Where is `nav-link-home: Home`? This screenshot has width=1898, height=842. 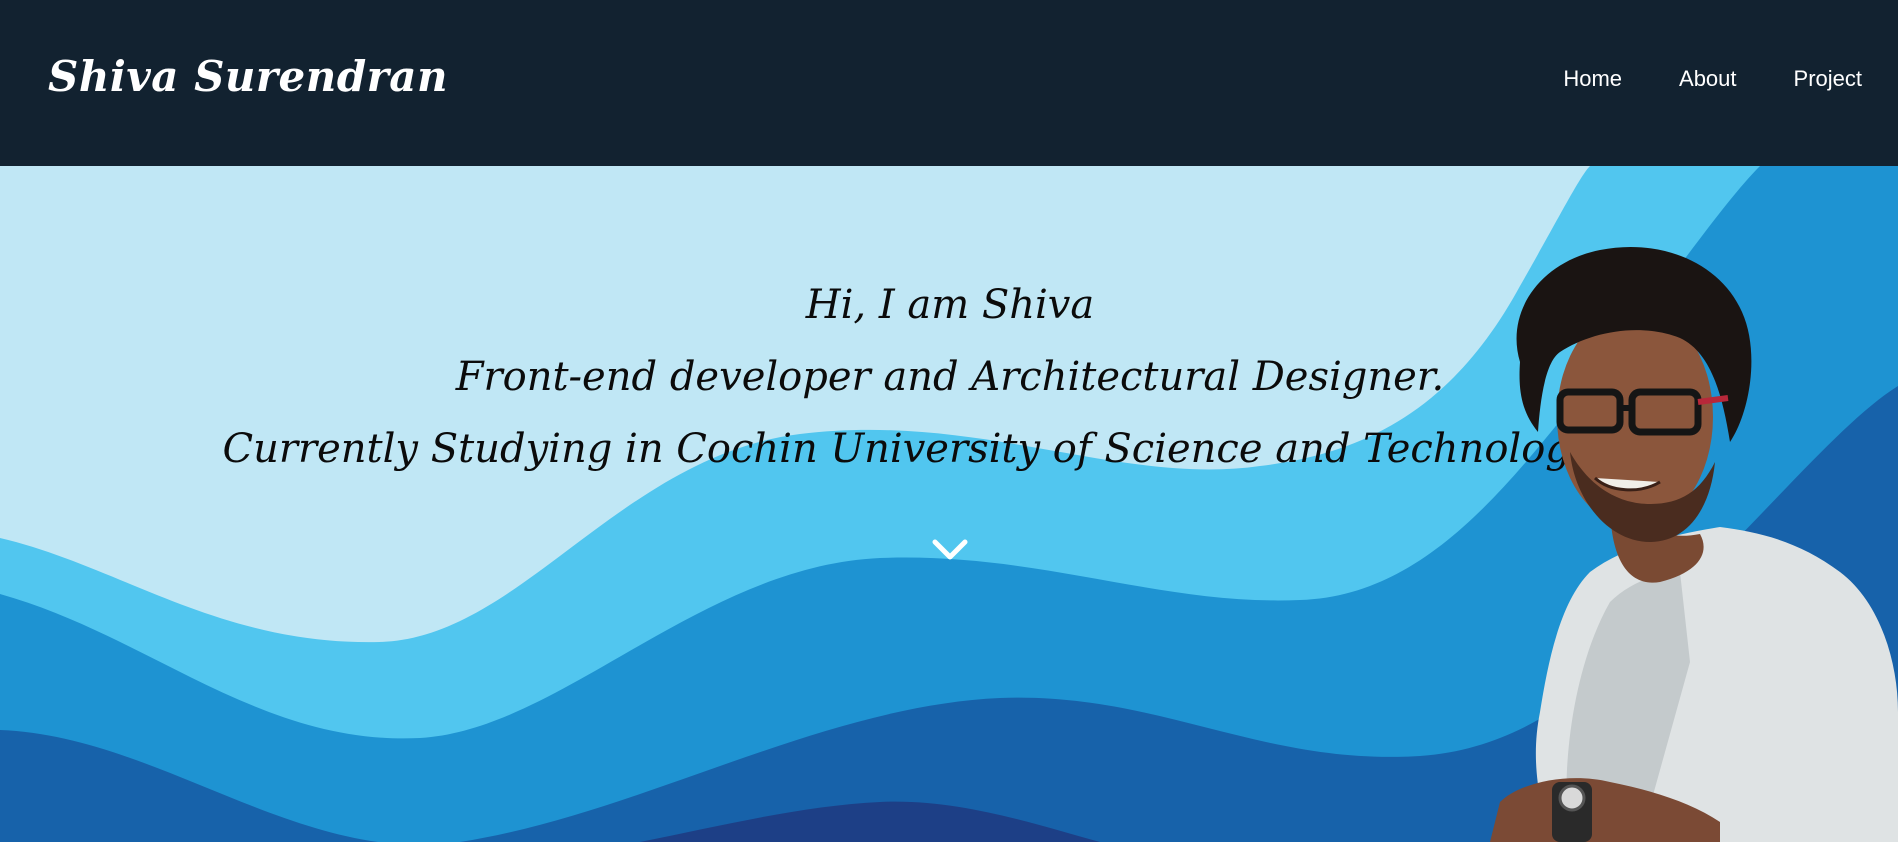 nav-link-home: Home is located at coordinates (1592, 79).